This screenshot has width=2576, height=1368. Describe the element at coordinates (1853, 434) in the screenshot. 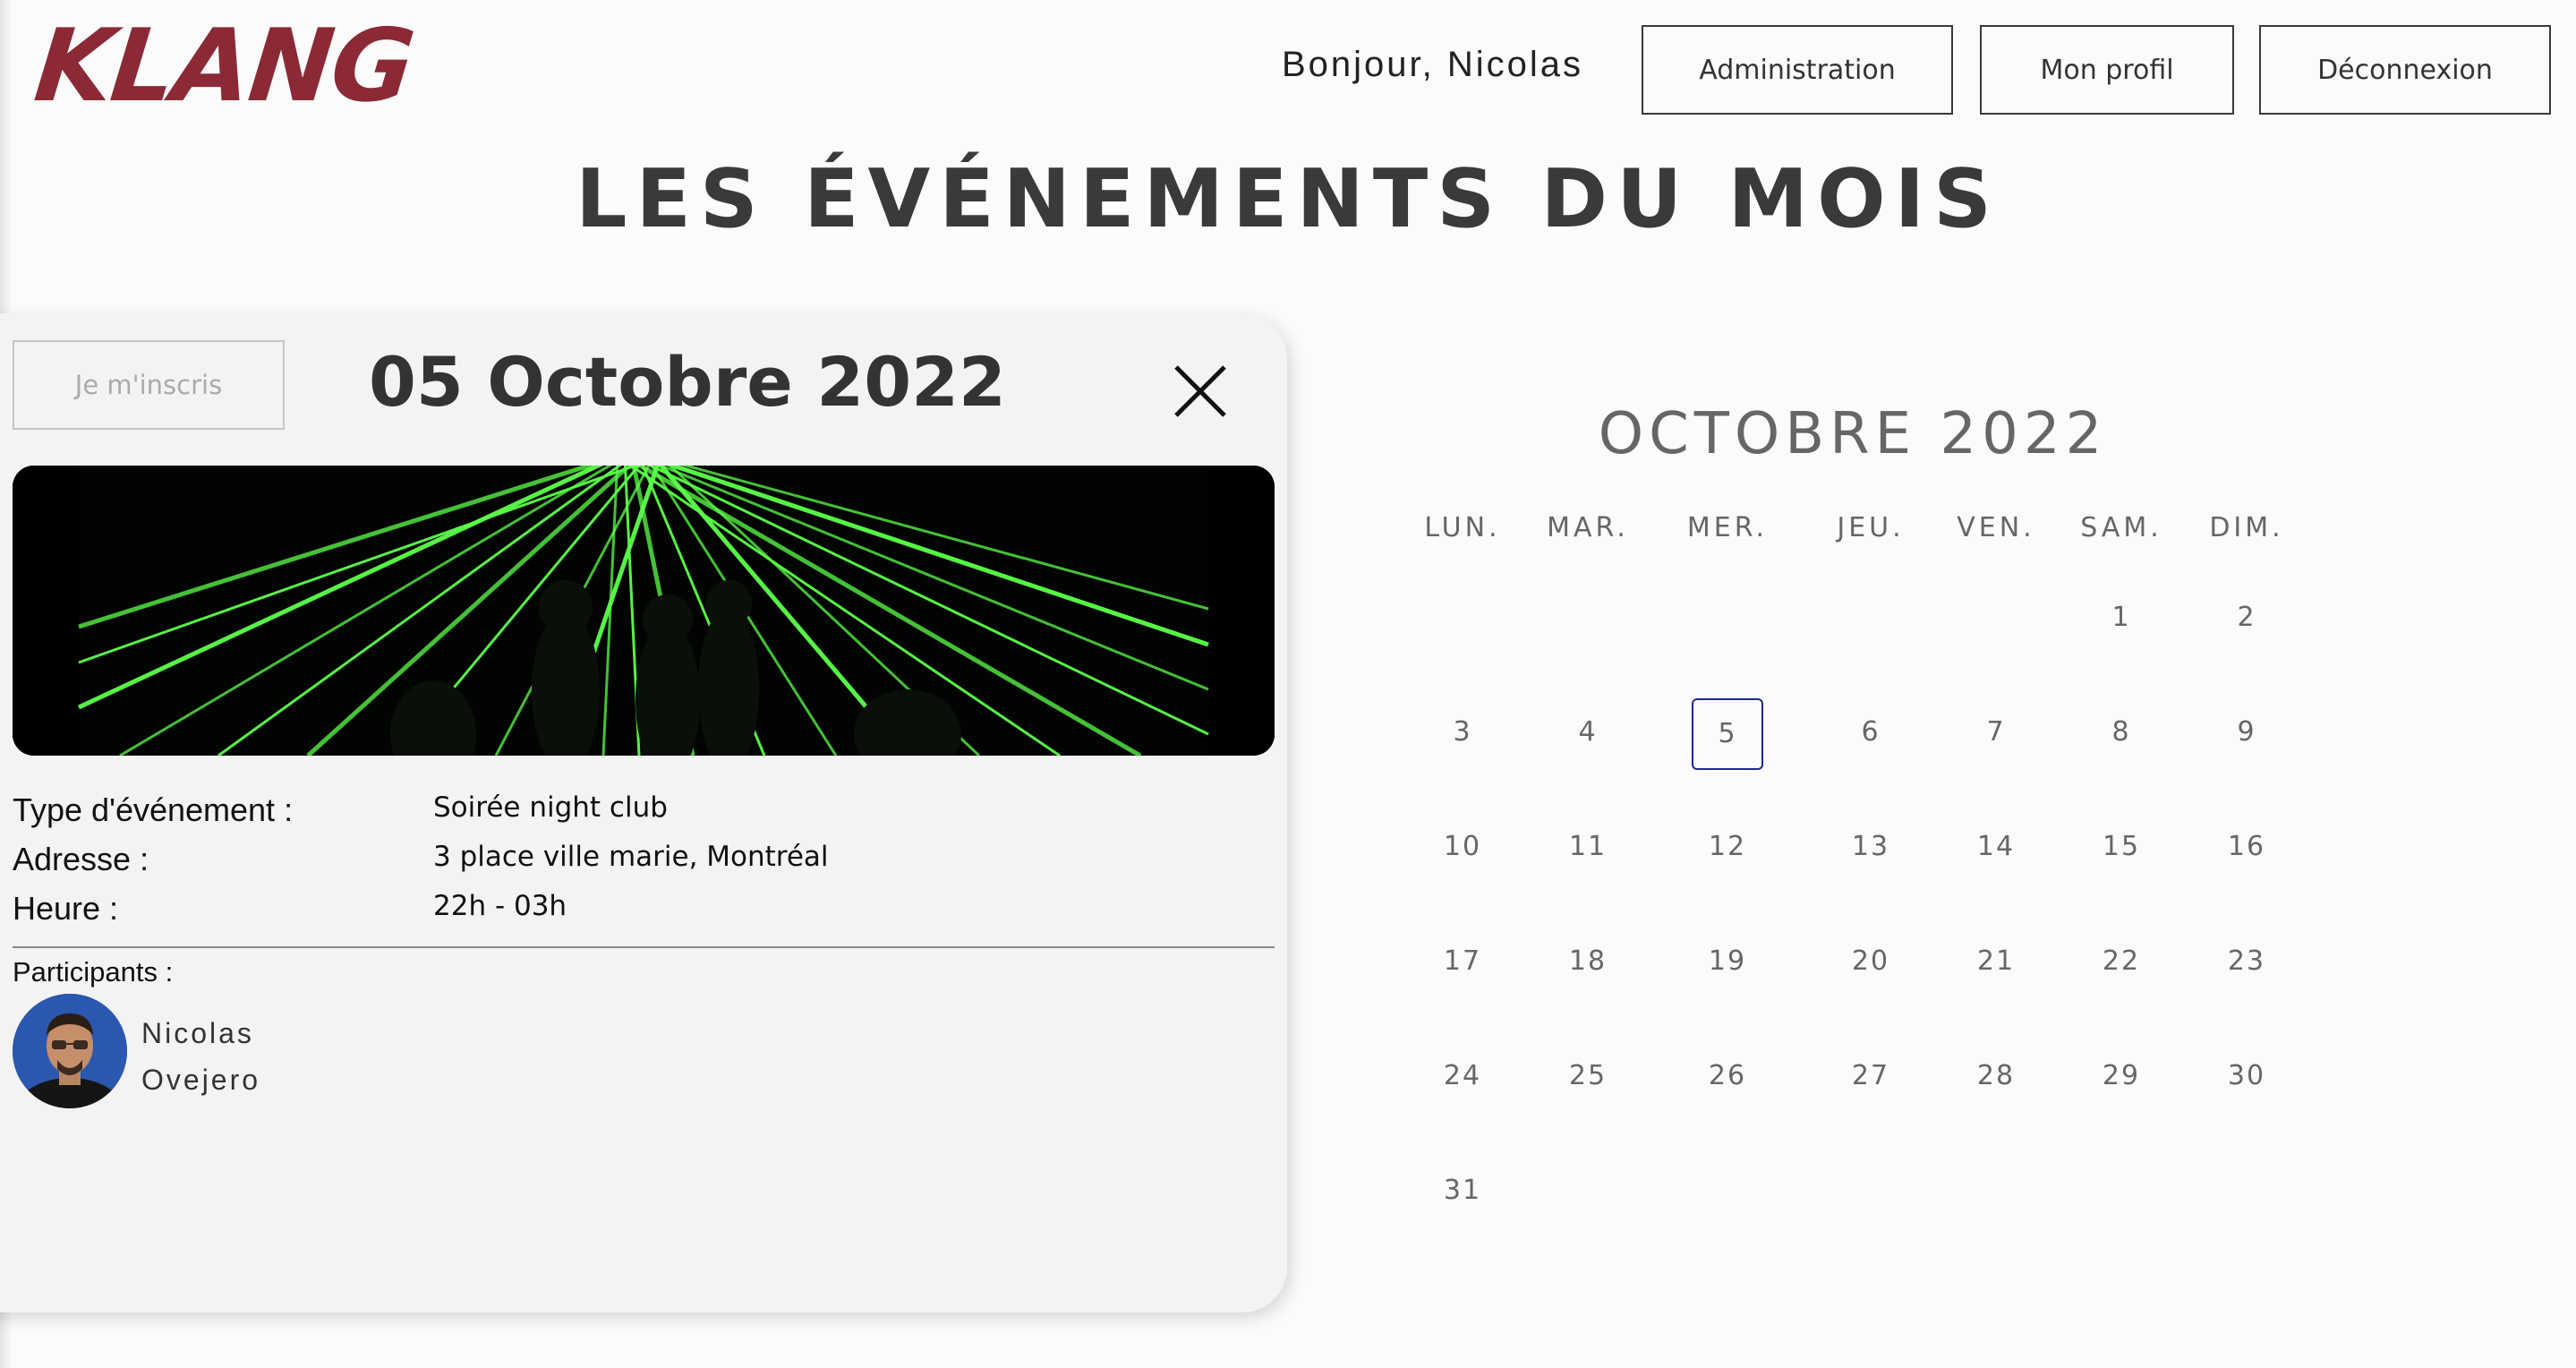

I see `calendar-month-title: OCTOBRE 2022` at that location.